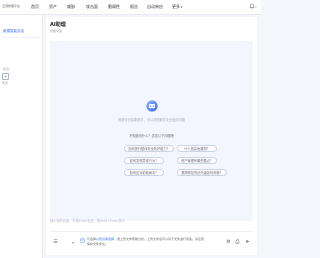  What do you see at coordinates (53, 7) in the screenshot?
I see `nav-item-assets: 资产` at bounding box center [53, 7].